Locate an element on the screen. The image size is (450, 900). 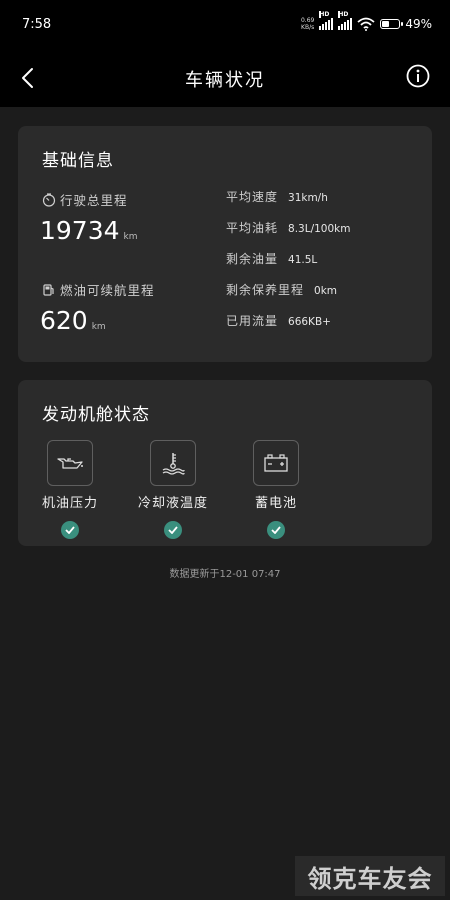
oil-pressure-label: 机油压力 is located at coordinates (69, 503).